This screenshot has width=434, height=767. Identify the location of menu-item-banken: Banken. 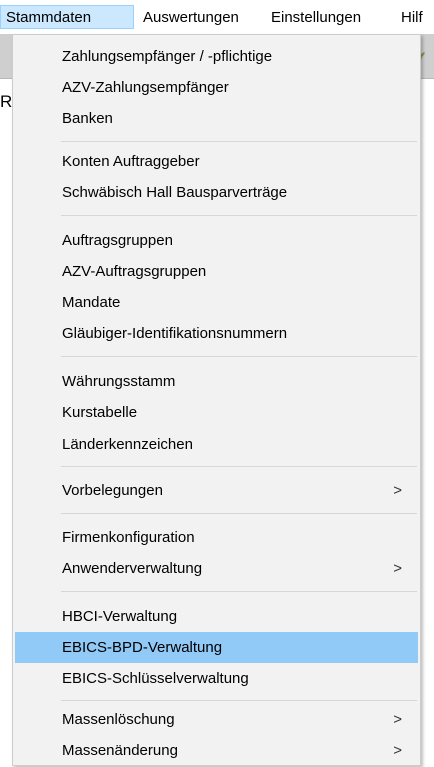
(216, 118).